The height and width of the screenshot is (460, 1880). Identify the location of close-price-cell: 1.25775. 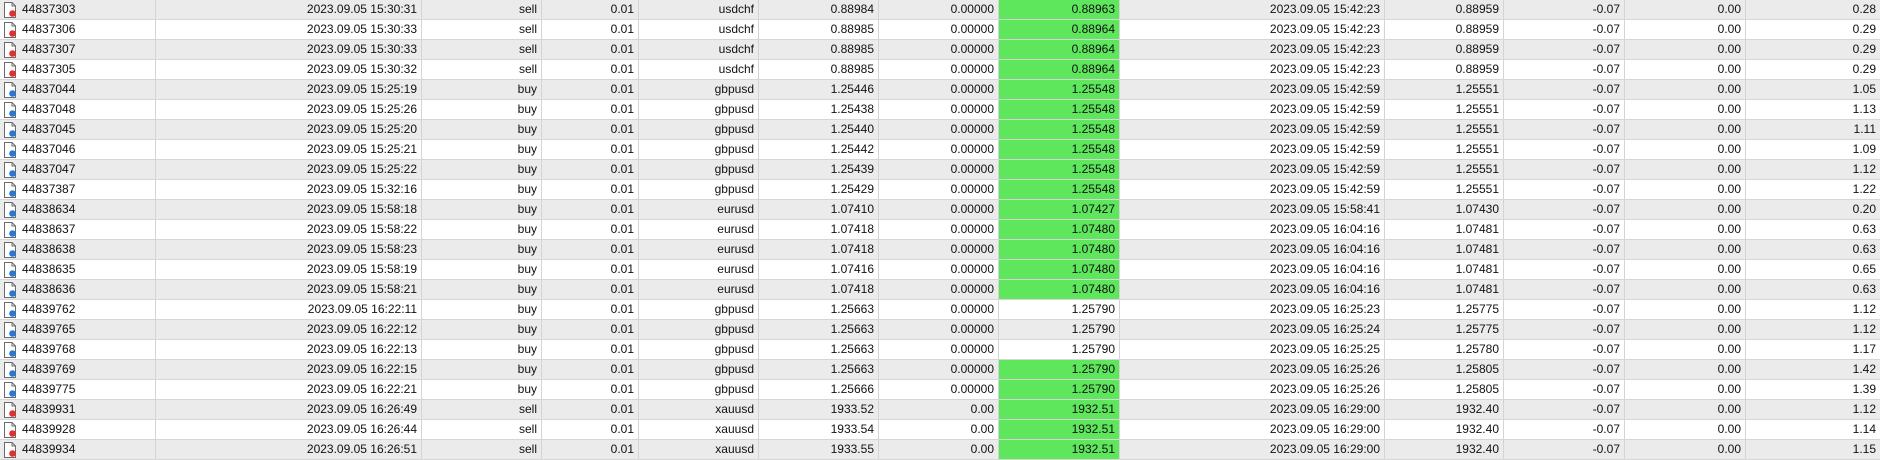
(1444, 329).